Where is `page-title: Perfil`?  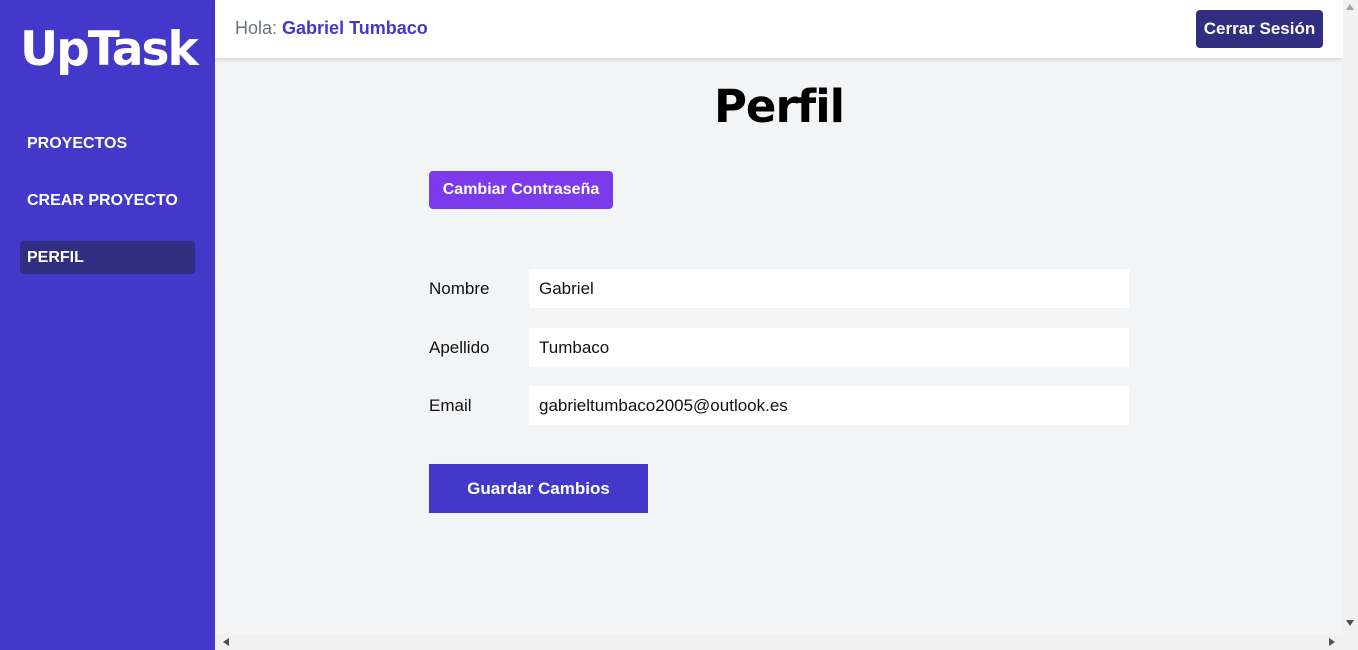 page-title: Perfil is located at coordinates (779, 106).